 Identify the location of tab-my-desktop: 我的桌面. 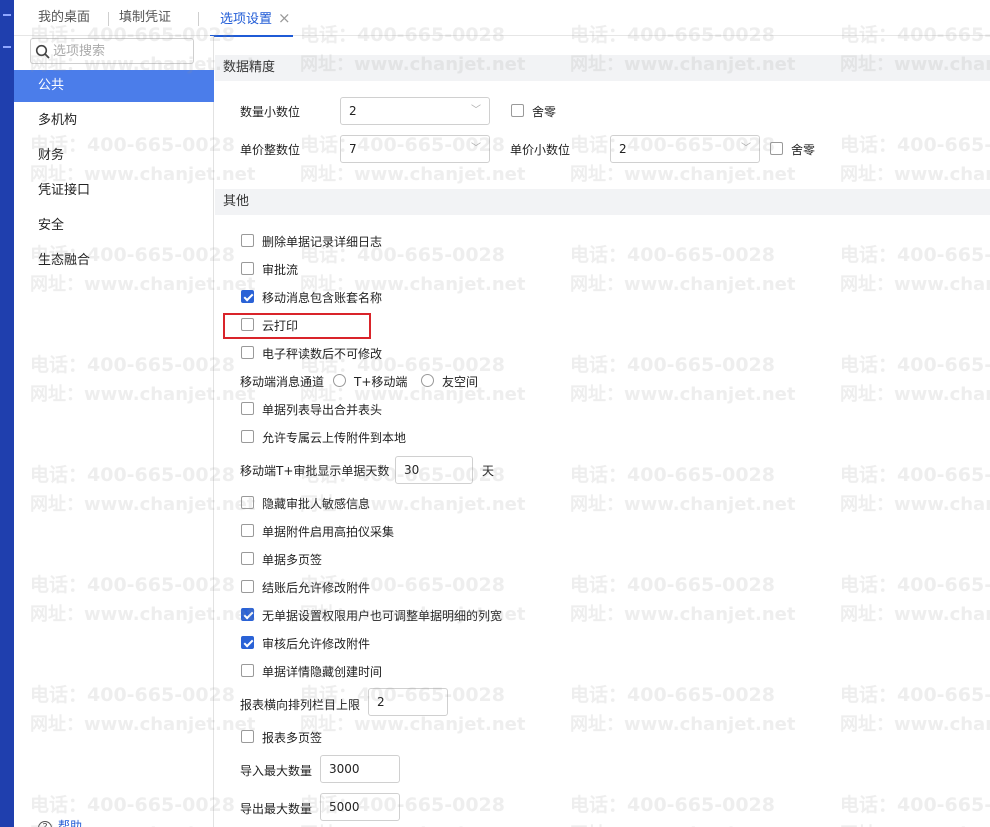
(64, 18).